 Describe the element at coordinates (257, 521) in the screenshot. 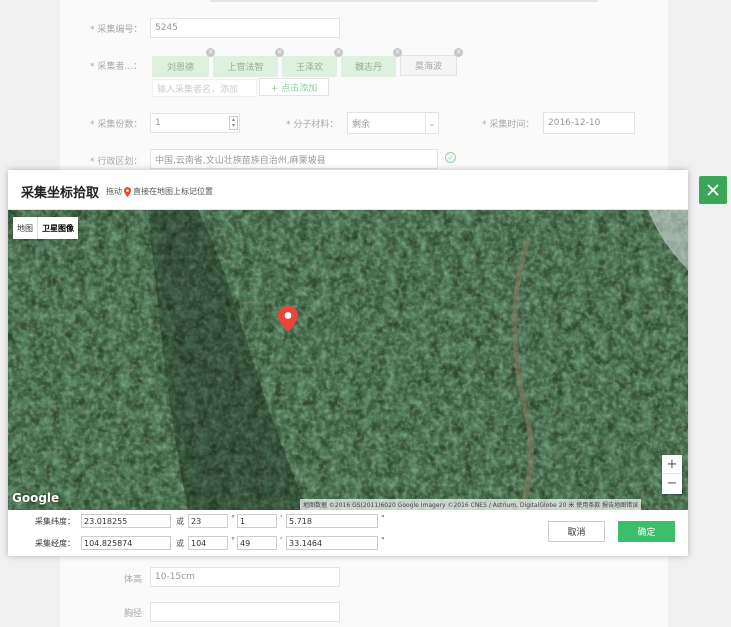

I see `lat-min-input: 1` at that location.